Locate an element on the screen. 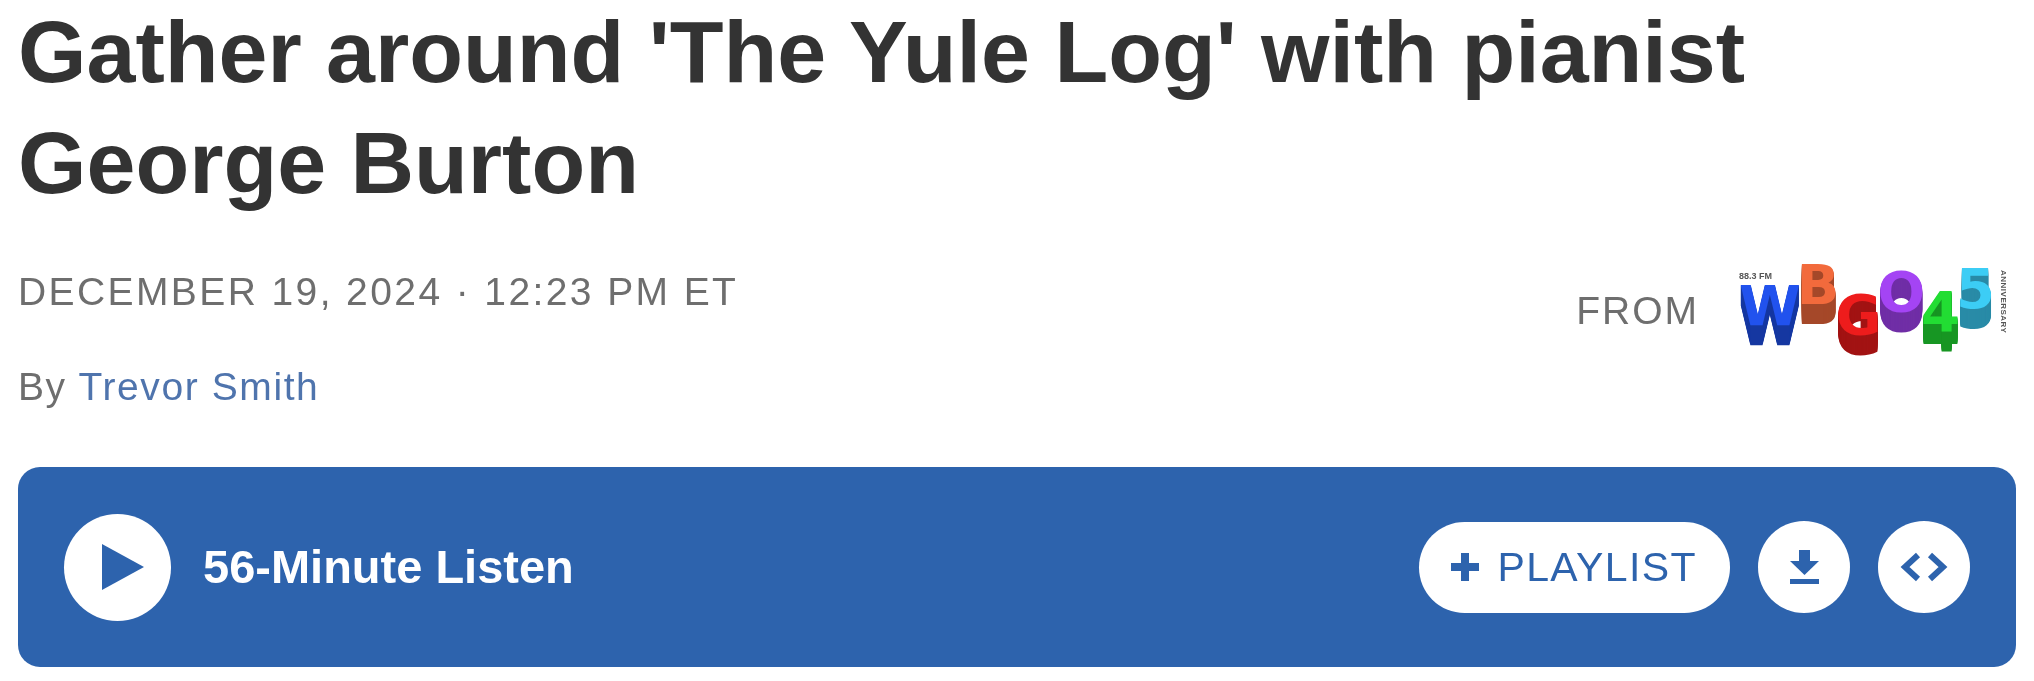  play-icon is located at coordinates (122, 567).